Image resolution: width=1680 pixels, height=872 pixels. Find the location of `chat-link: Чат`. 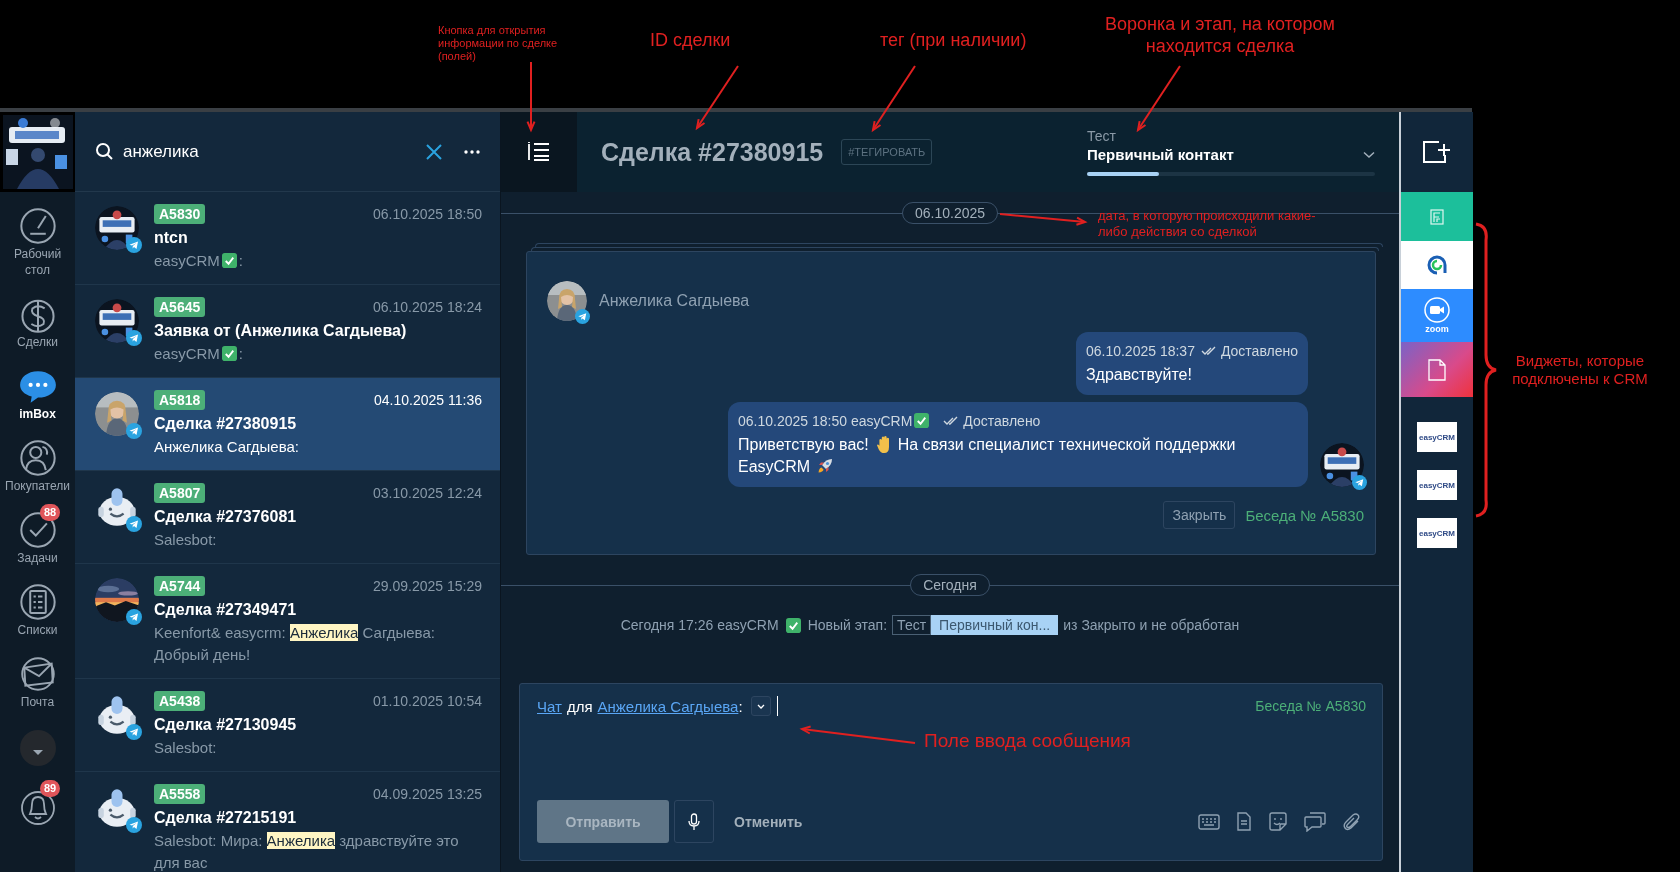

chat-link: Чат is located at coordinates (549, 706).